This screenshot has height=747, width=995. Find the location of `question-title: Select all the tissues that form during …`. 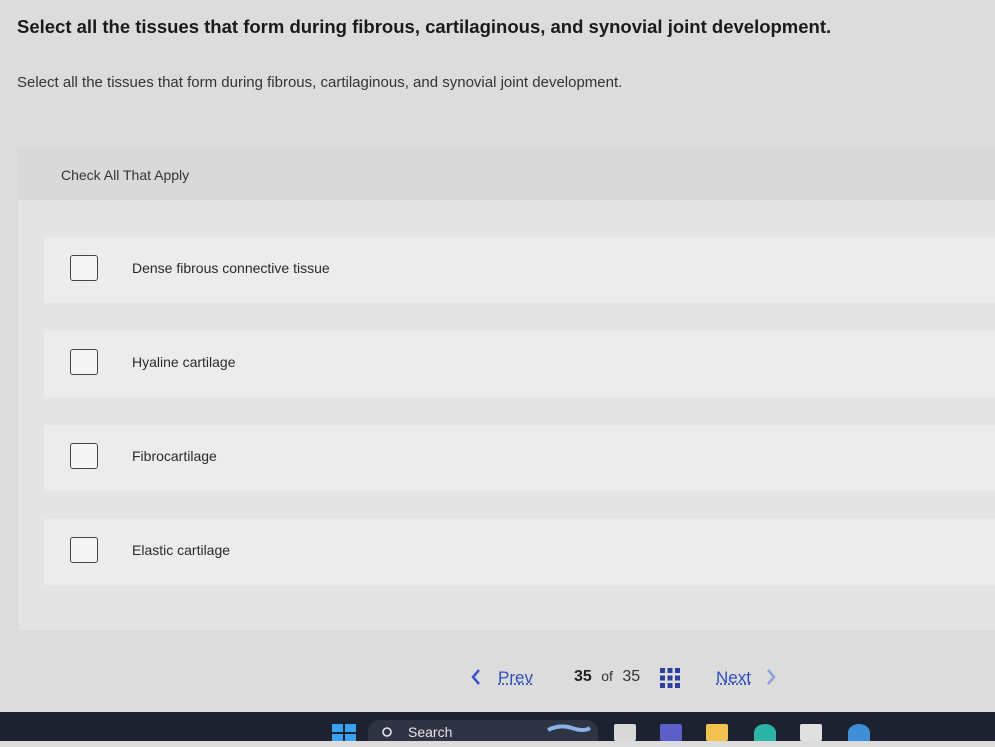

question-title: Select all the tissues that form during … is located at coordinates (424, 26).